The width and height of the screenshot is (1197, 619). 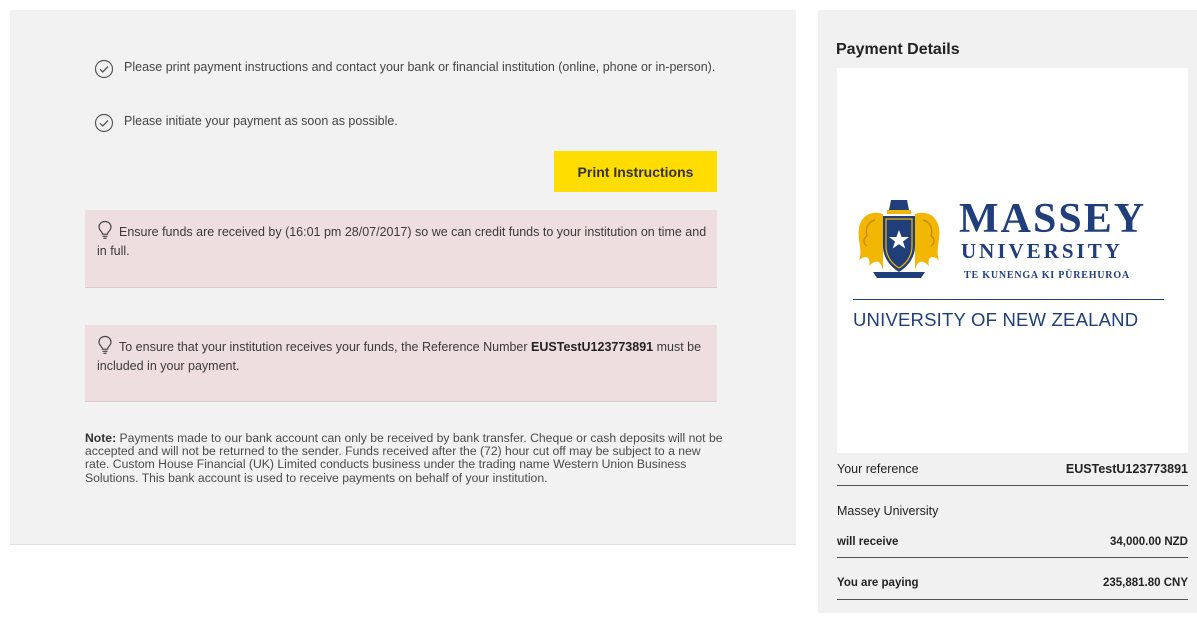 What do you see at coordinates (996, 319) in the screenshot?
I see `logo-tagline: UNIVERSITY OF NEW ZEALAND` at bounding box center [996, 319].